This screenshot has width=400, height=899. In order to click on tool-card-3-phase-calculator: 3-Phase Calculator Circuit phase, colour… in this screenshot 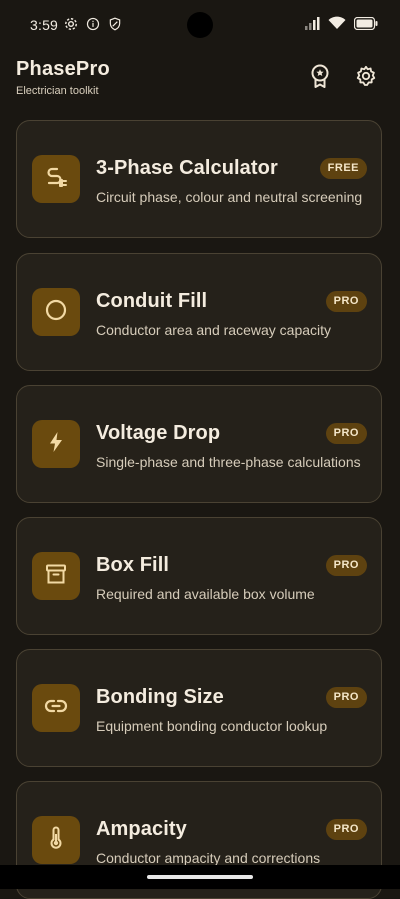, I will do `click(199, 179)`.